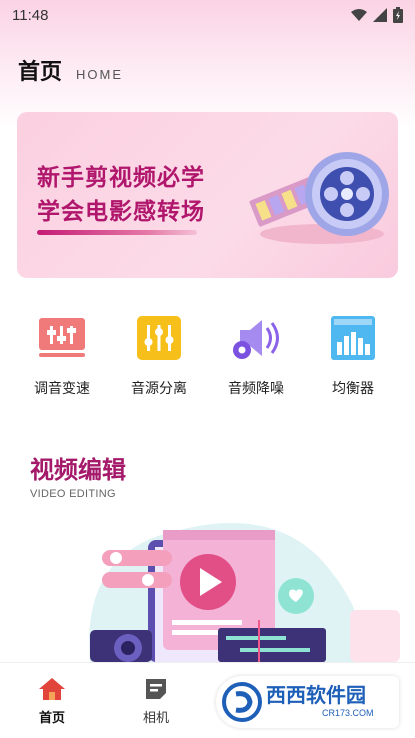  I want to click on tool-label: 音源分离, so click(159, 389).